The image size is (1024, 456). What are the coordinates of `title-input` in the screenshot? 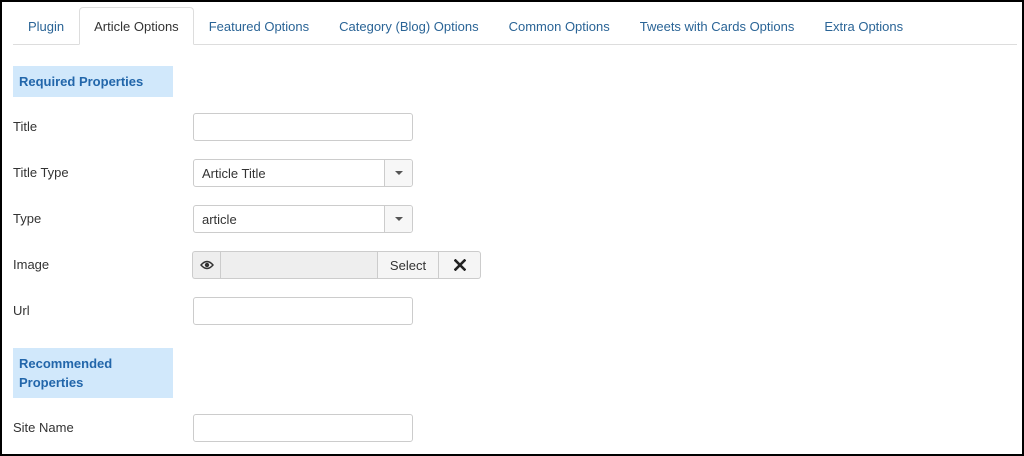 It's located at (303, 127).